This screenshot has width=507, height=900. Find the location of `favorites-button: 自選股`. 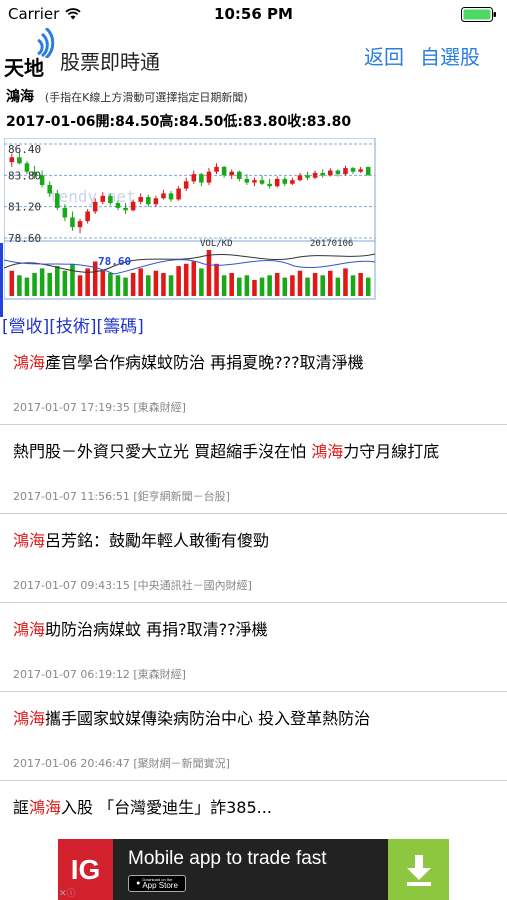

favorites-button: 自選股 is located at coordinates (450, 55).